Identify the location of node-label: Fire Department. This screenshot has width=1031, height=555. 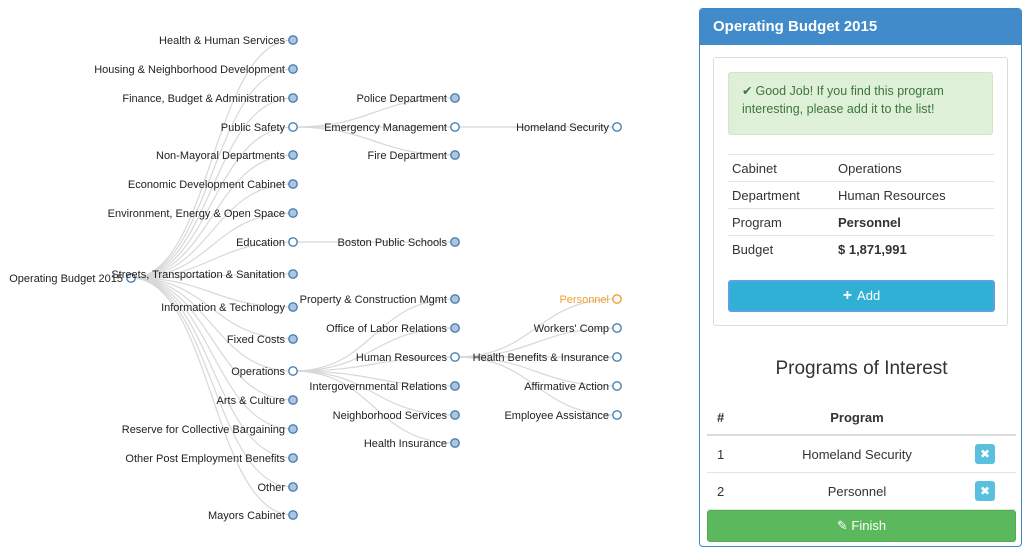
(407, 156).